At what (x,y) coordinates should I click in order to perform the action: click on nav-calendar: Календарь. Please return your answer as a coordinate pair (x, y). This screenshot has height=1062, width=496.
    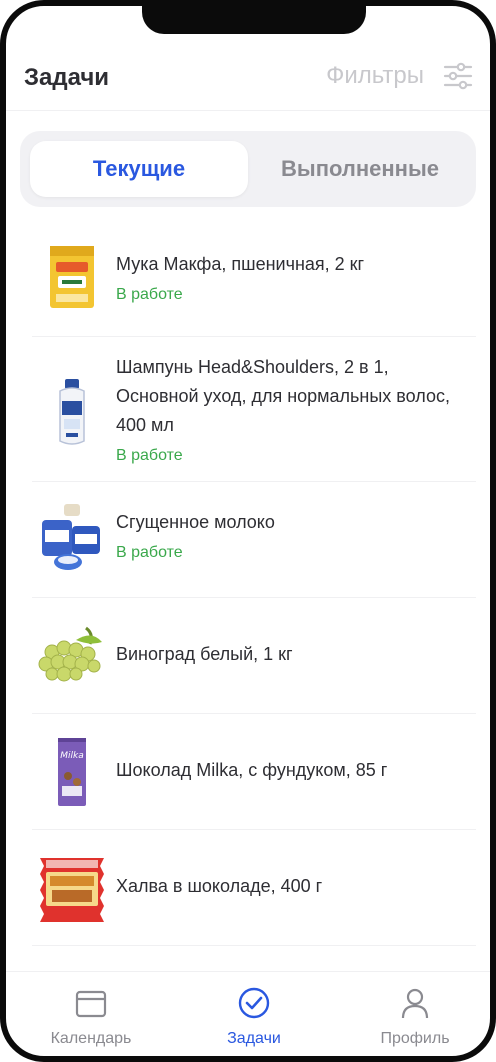
    Looking at the image, I should click on (91, 1017).